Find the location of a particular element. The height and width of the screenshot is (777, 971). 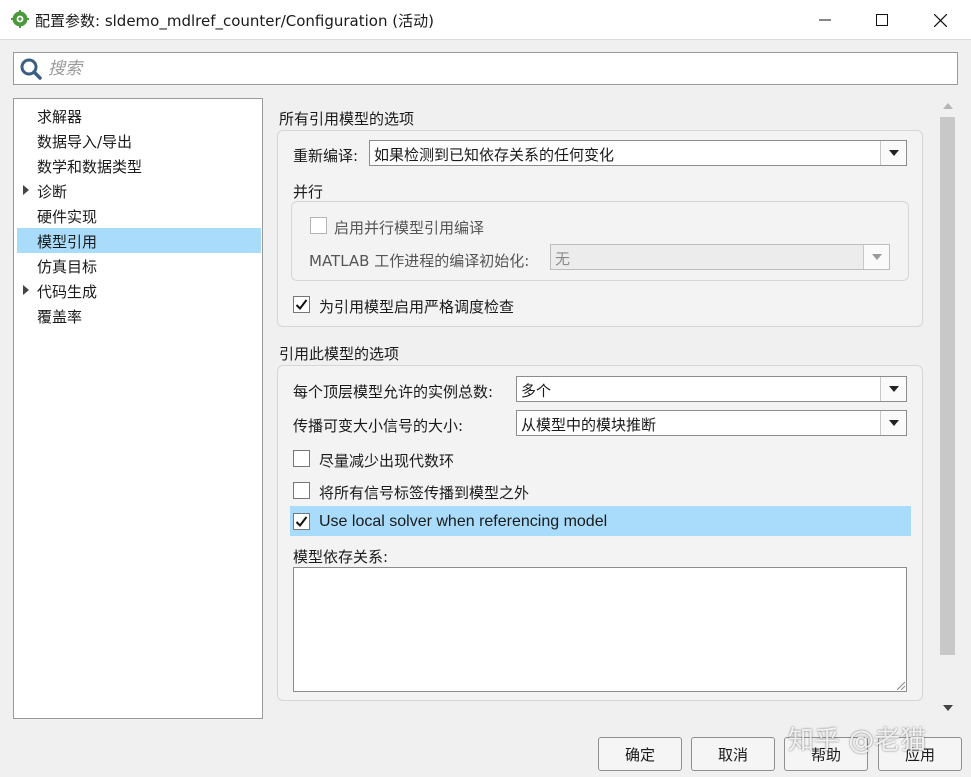

tree-item-solver: 求解器 is located at coordinates (139, 115).